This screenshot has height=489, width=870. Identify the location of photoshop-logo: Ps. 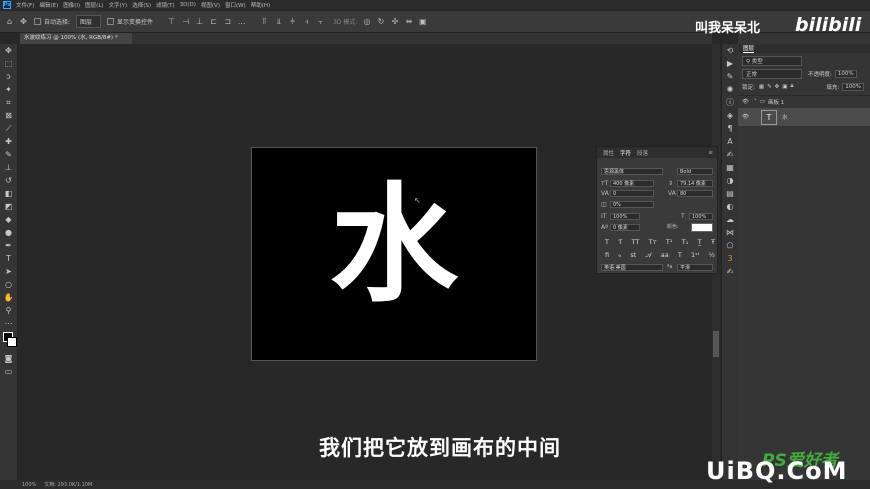
(7, 5).